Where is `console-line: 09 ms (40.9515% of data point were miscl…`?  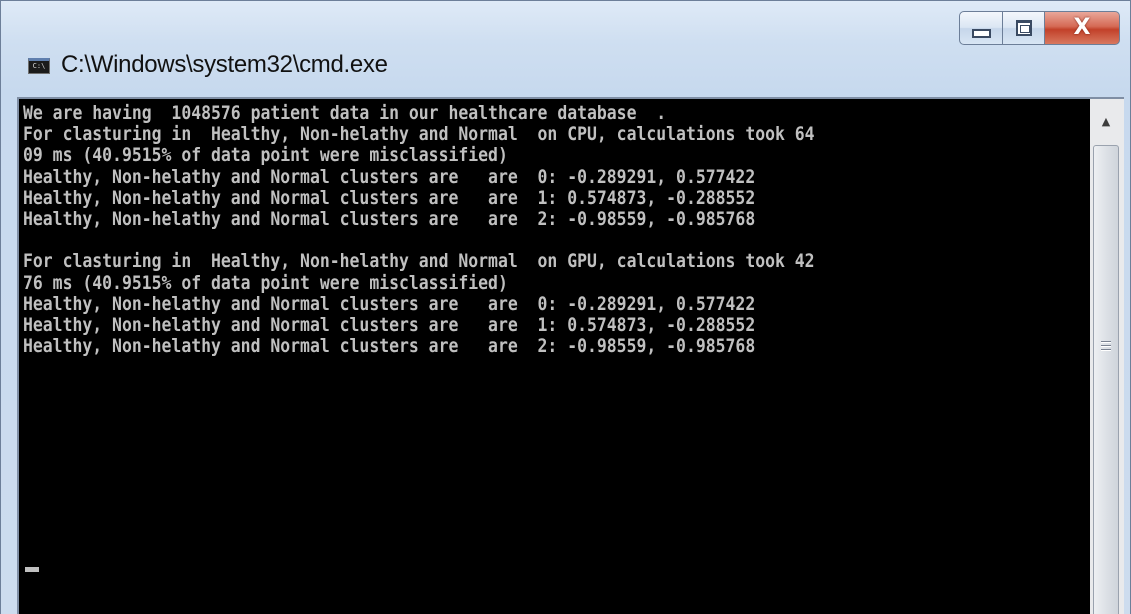
console-line: 09 ms (40.9515% of data point were miscl… is located at coordinates (265, 155).